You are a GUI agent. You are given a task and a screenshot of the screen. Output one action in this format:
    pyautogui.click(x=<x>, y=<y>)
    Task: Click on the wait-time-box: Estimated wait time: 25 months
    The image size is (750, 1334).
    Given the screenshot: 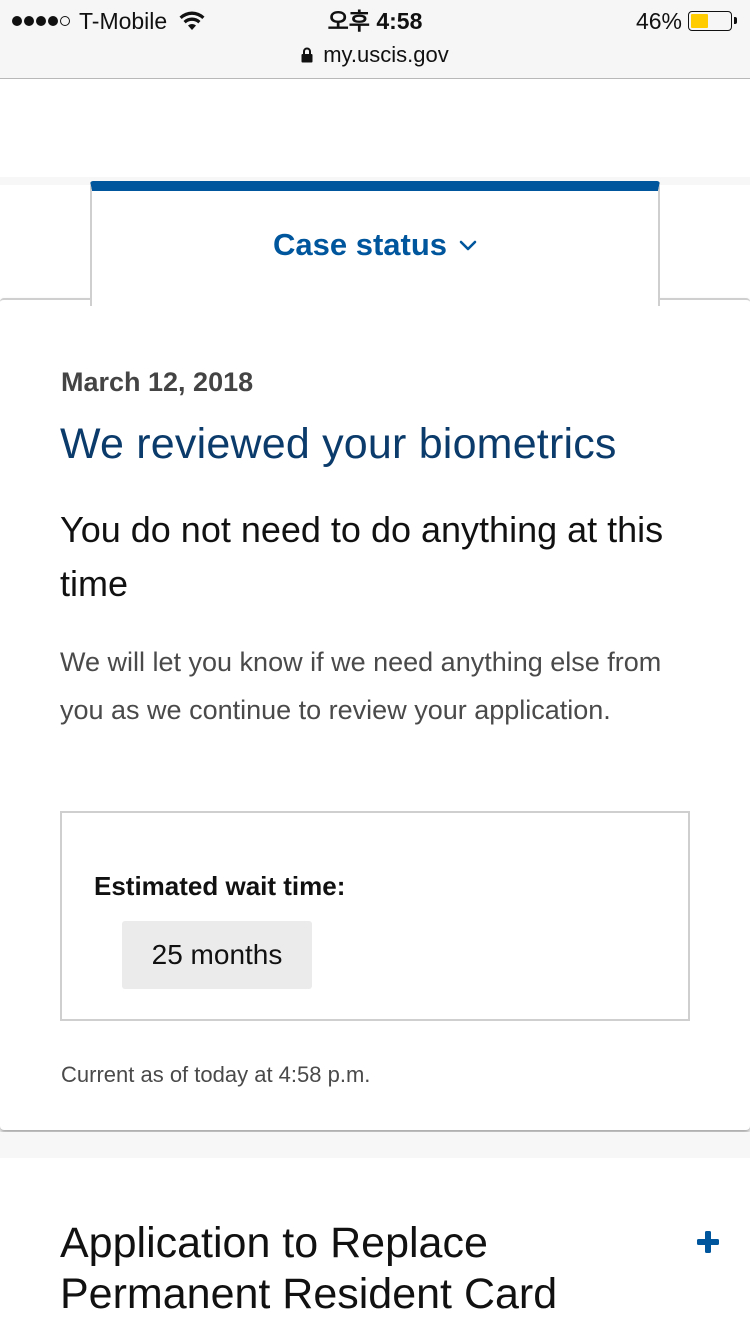 What is the action you would take?
    pyautogui.click(x=375, y=916)
    